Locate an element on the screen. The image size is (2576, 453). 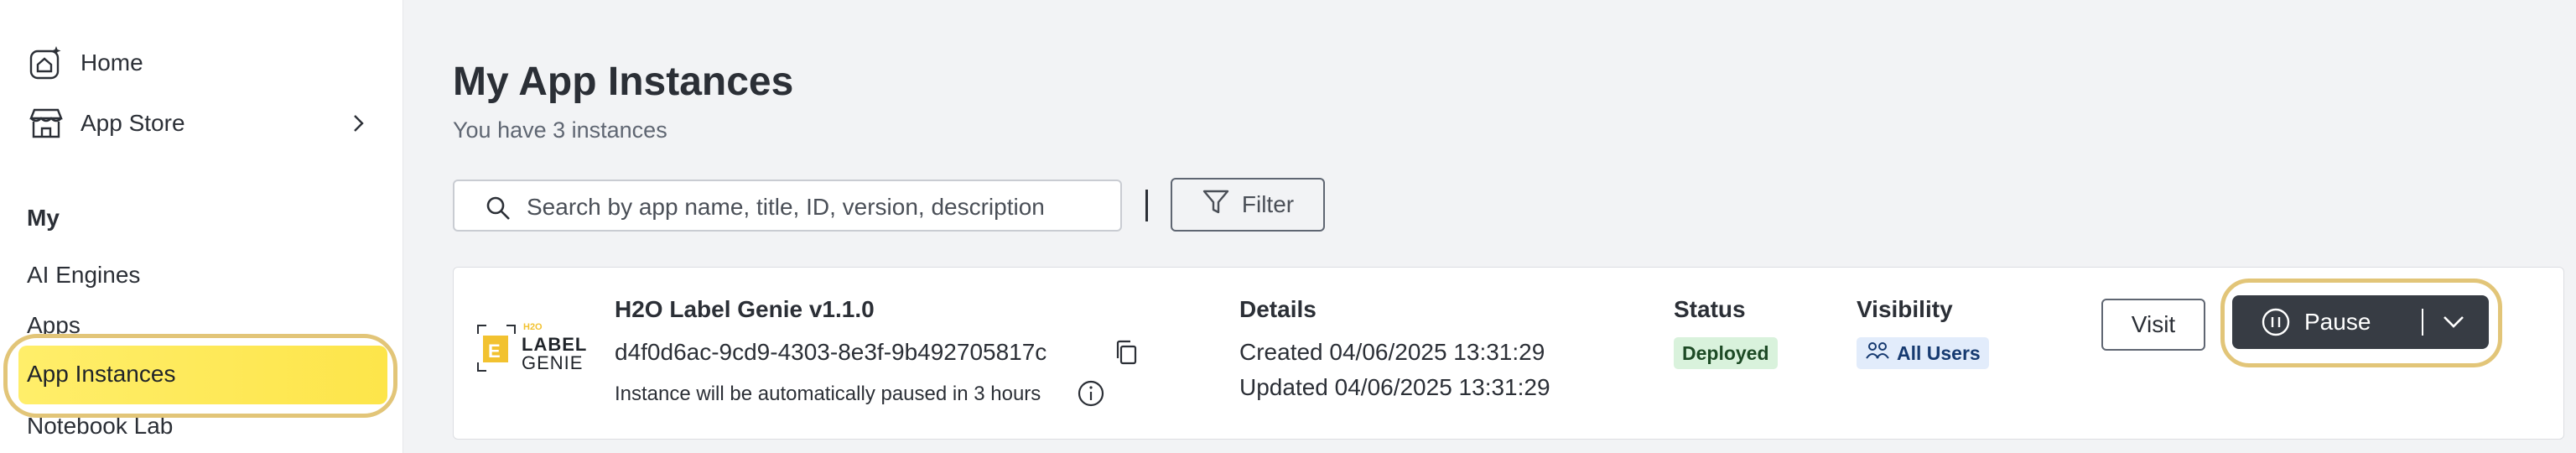
home-sparkle-icon is located at coordinates (46, 63).